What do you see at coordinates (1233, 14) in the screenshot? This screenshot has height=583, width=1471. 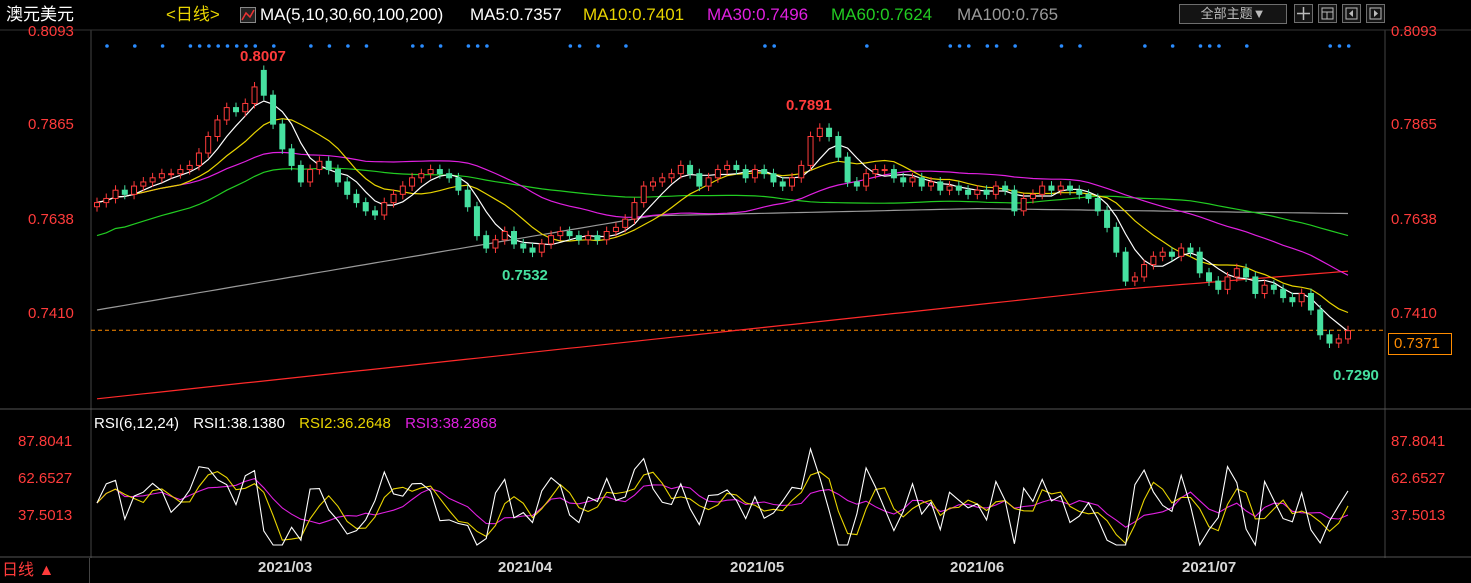 I see `theme-dropdown-button: 全部主题▼` at bounding box center [1233, 14].